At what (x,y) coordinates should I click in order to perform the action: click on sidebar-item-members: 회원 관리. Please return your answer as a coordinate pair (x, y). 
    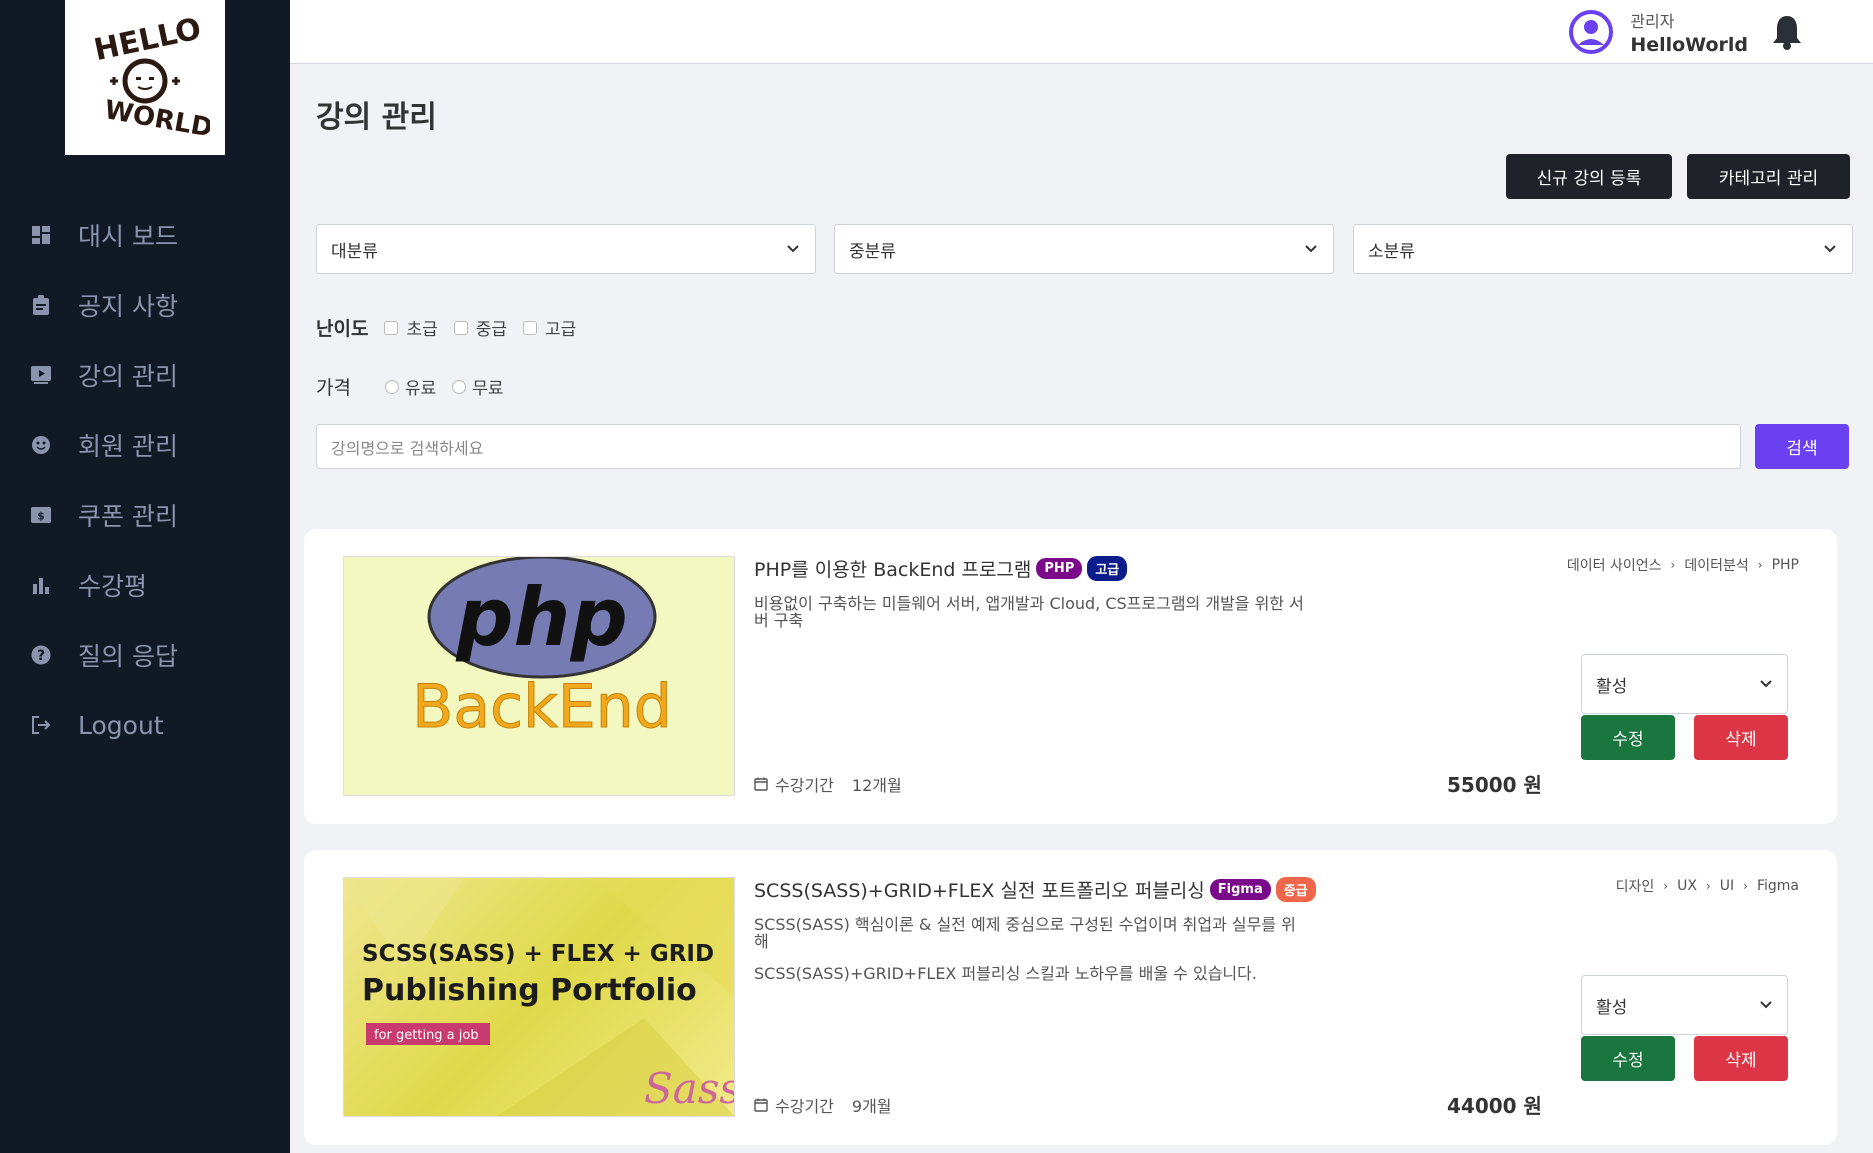
    Looking at the image, I should click on (145, 445).